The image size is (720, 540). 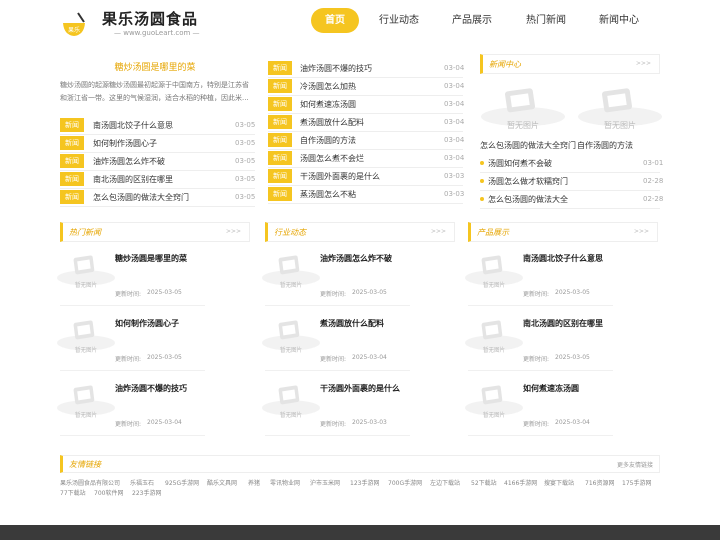 What do you see at coordinates (340, 176) in the screenshot?
I see `news-link: 干汤圆外面裹的是什么` at bounding box center [340, 176].